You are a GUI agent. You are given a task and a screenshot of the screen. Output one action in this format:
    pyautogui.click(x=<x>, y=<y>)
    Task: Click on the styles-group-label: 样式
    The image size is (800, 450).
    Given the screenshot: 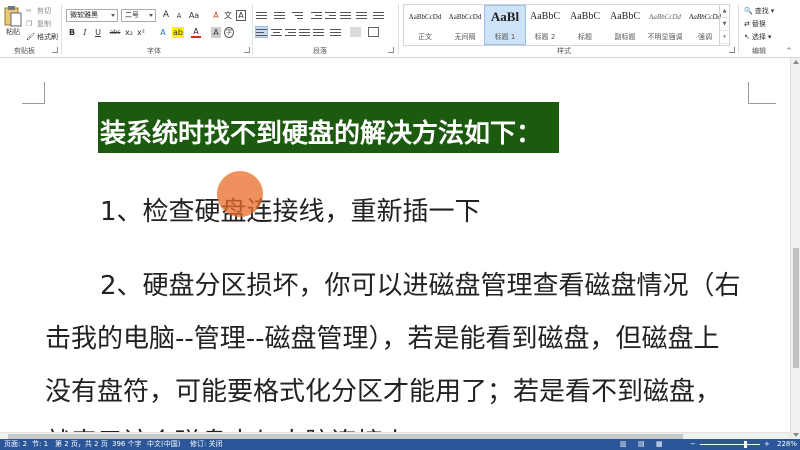 What is the action you would take?
    pyautogui.click(x=564, y=51)
    